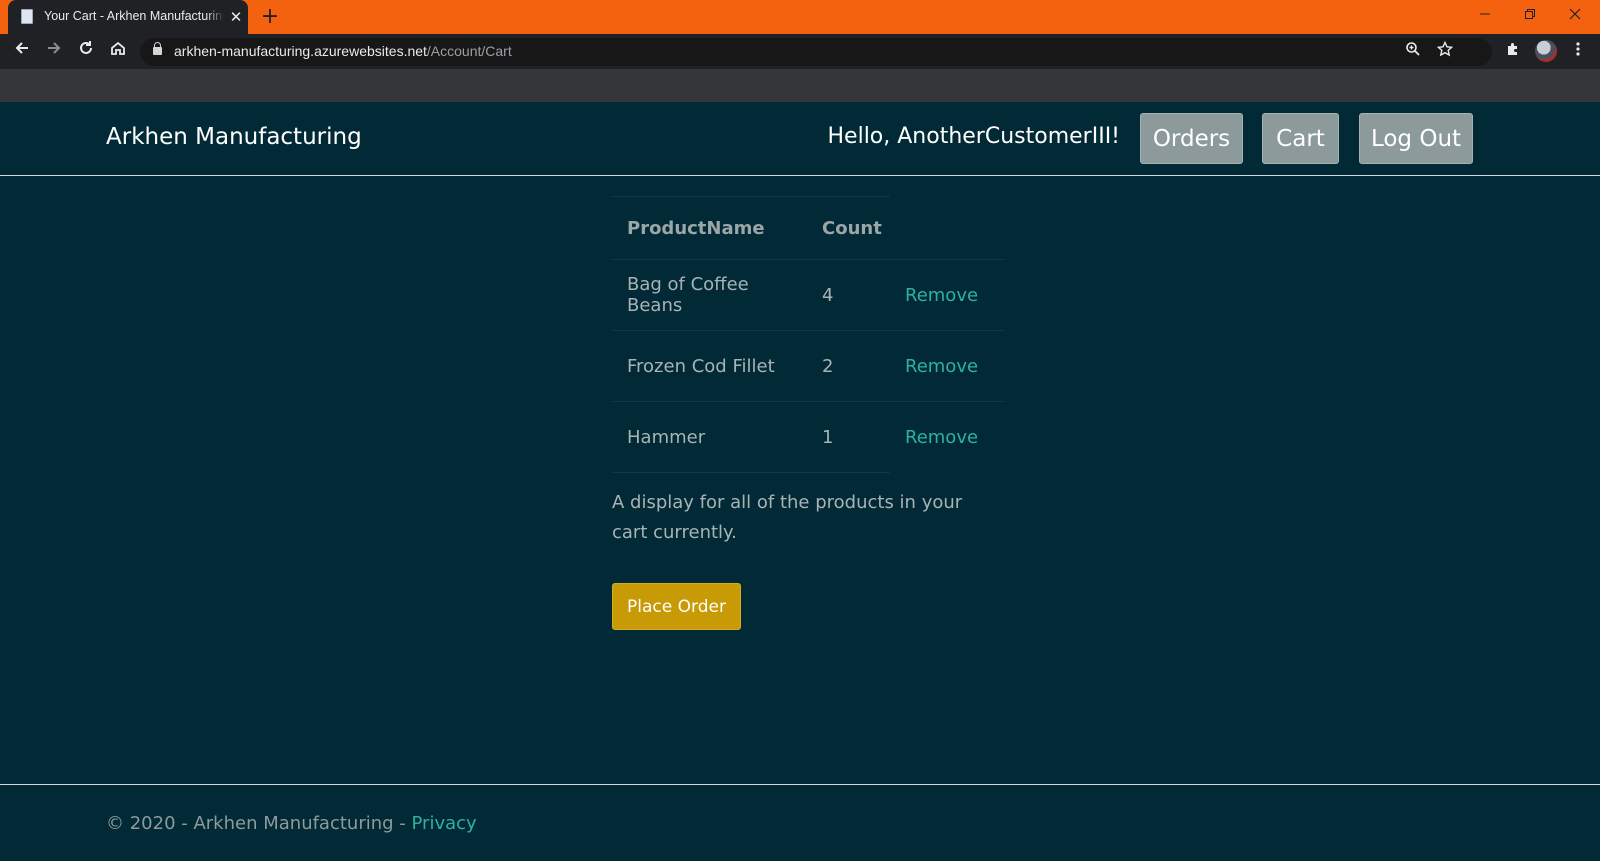 The image size is (1600, 861). What do you see at coordinates (848, 228) in the screenshot?
I see `column-header-count: Count` at bounding box center [848, 228].